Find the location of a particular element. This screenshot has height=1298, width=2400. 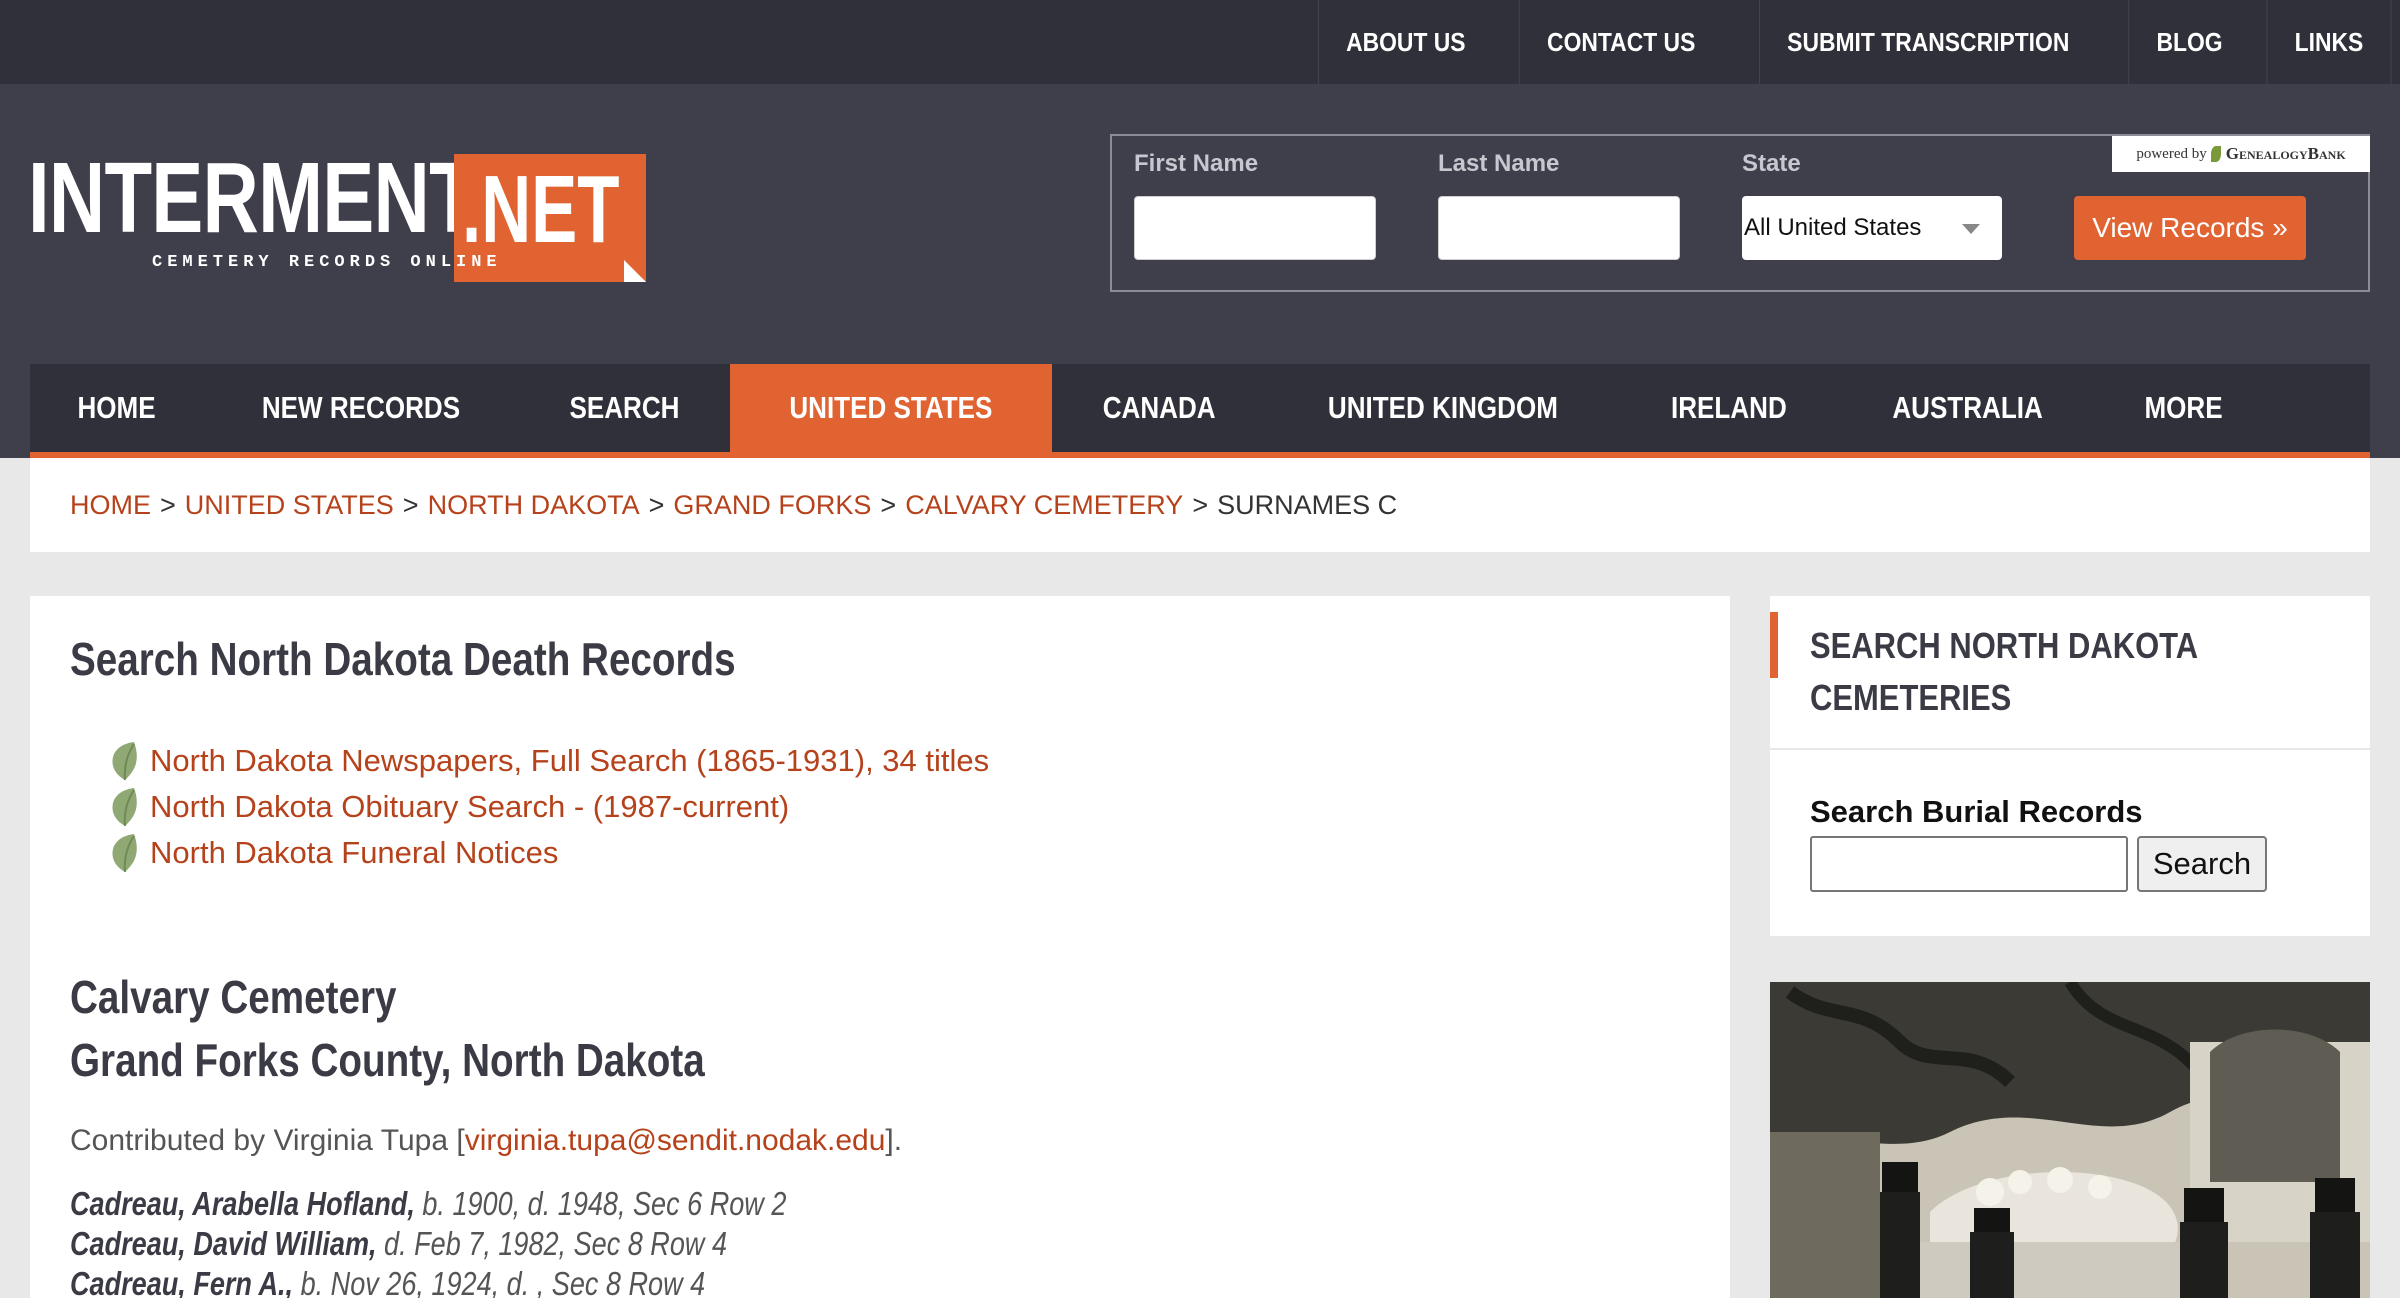

top-nav-submit-transcription: SUBMIT TRANSCRIPTION is located at coordinates (1928, 42).